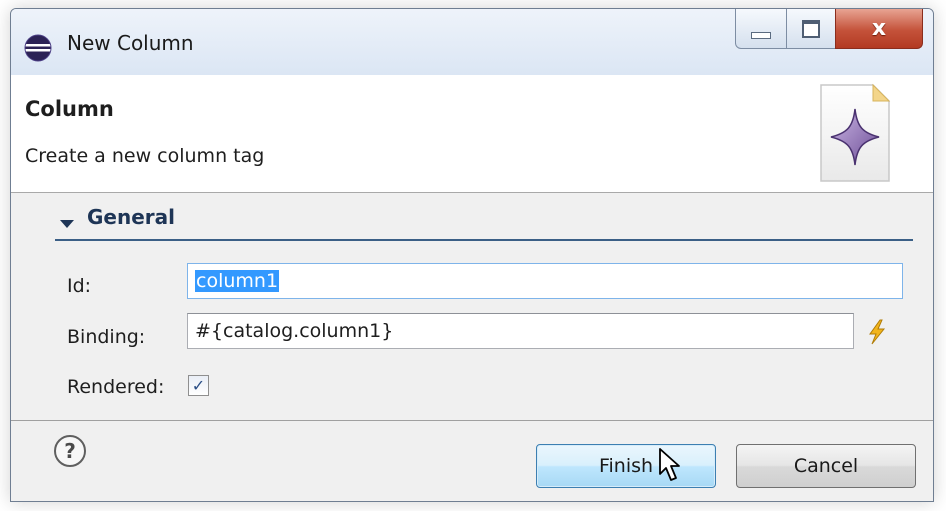 The height and width of the screenshot is (511, 946). I want to click on collapse-triangle-icon, so click(67, 224).